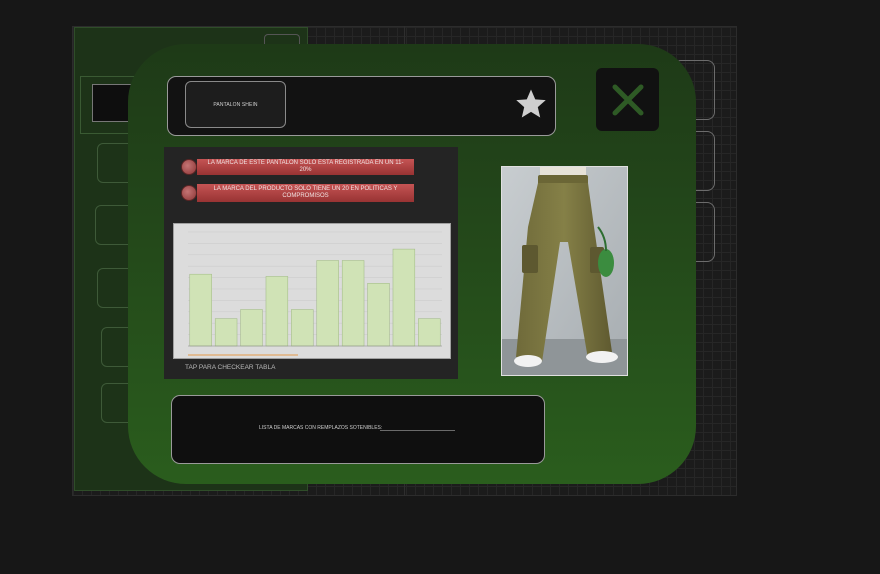 The height and width of the screenshot is (574, 880). I want to click on product-name-chip: PANTALON SHEIN, so click(235, 104).